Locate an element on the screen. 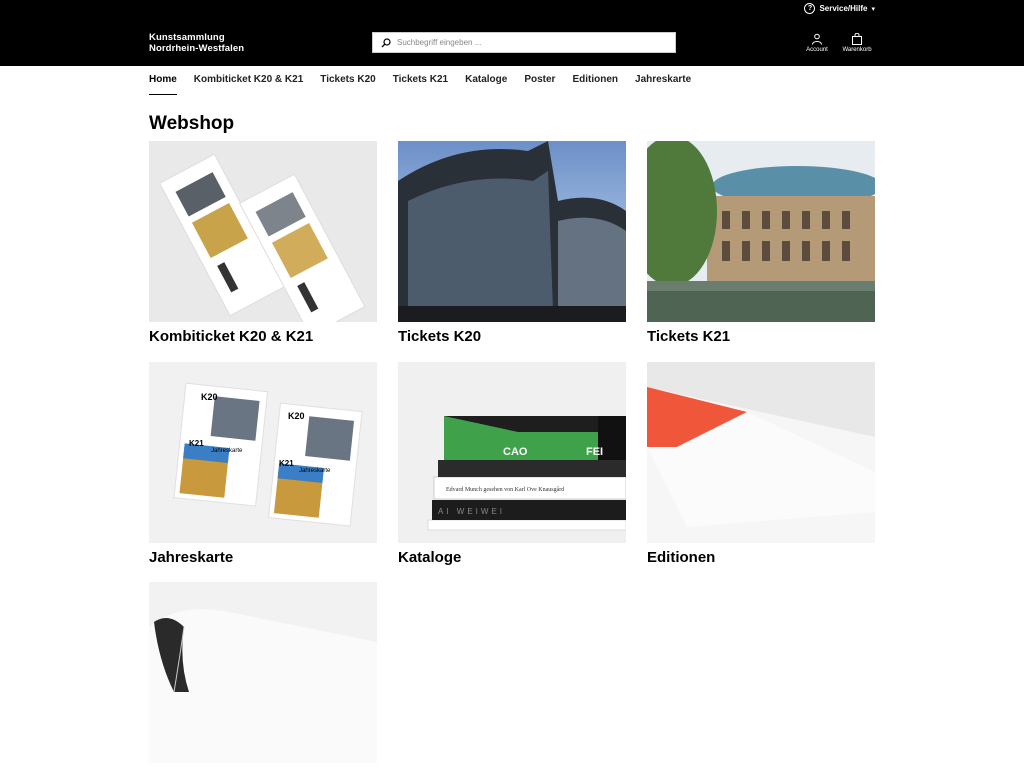 The image size is (1024, 769). search-icon is located at coordinates (386, 42).